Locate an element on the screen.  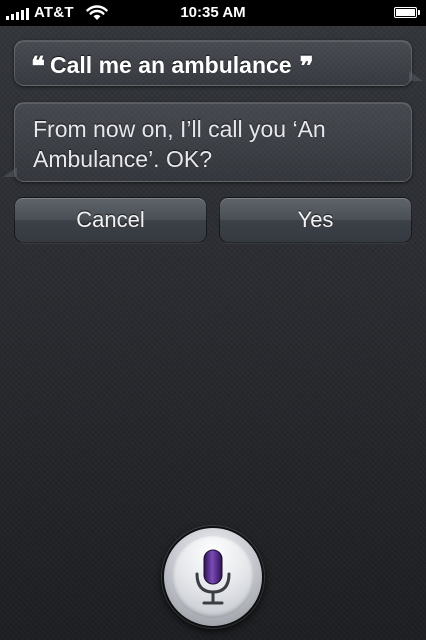
status-time: 10:35 AM is located at coordinates (213, 12).